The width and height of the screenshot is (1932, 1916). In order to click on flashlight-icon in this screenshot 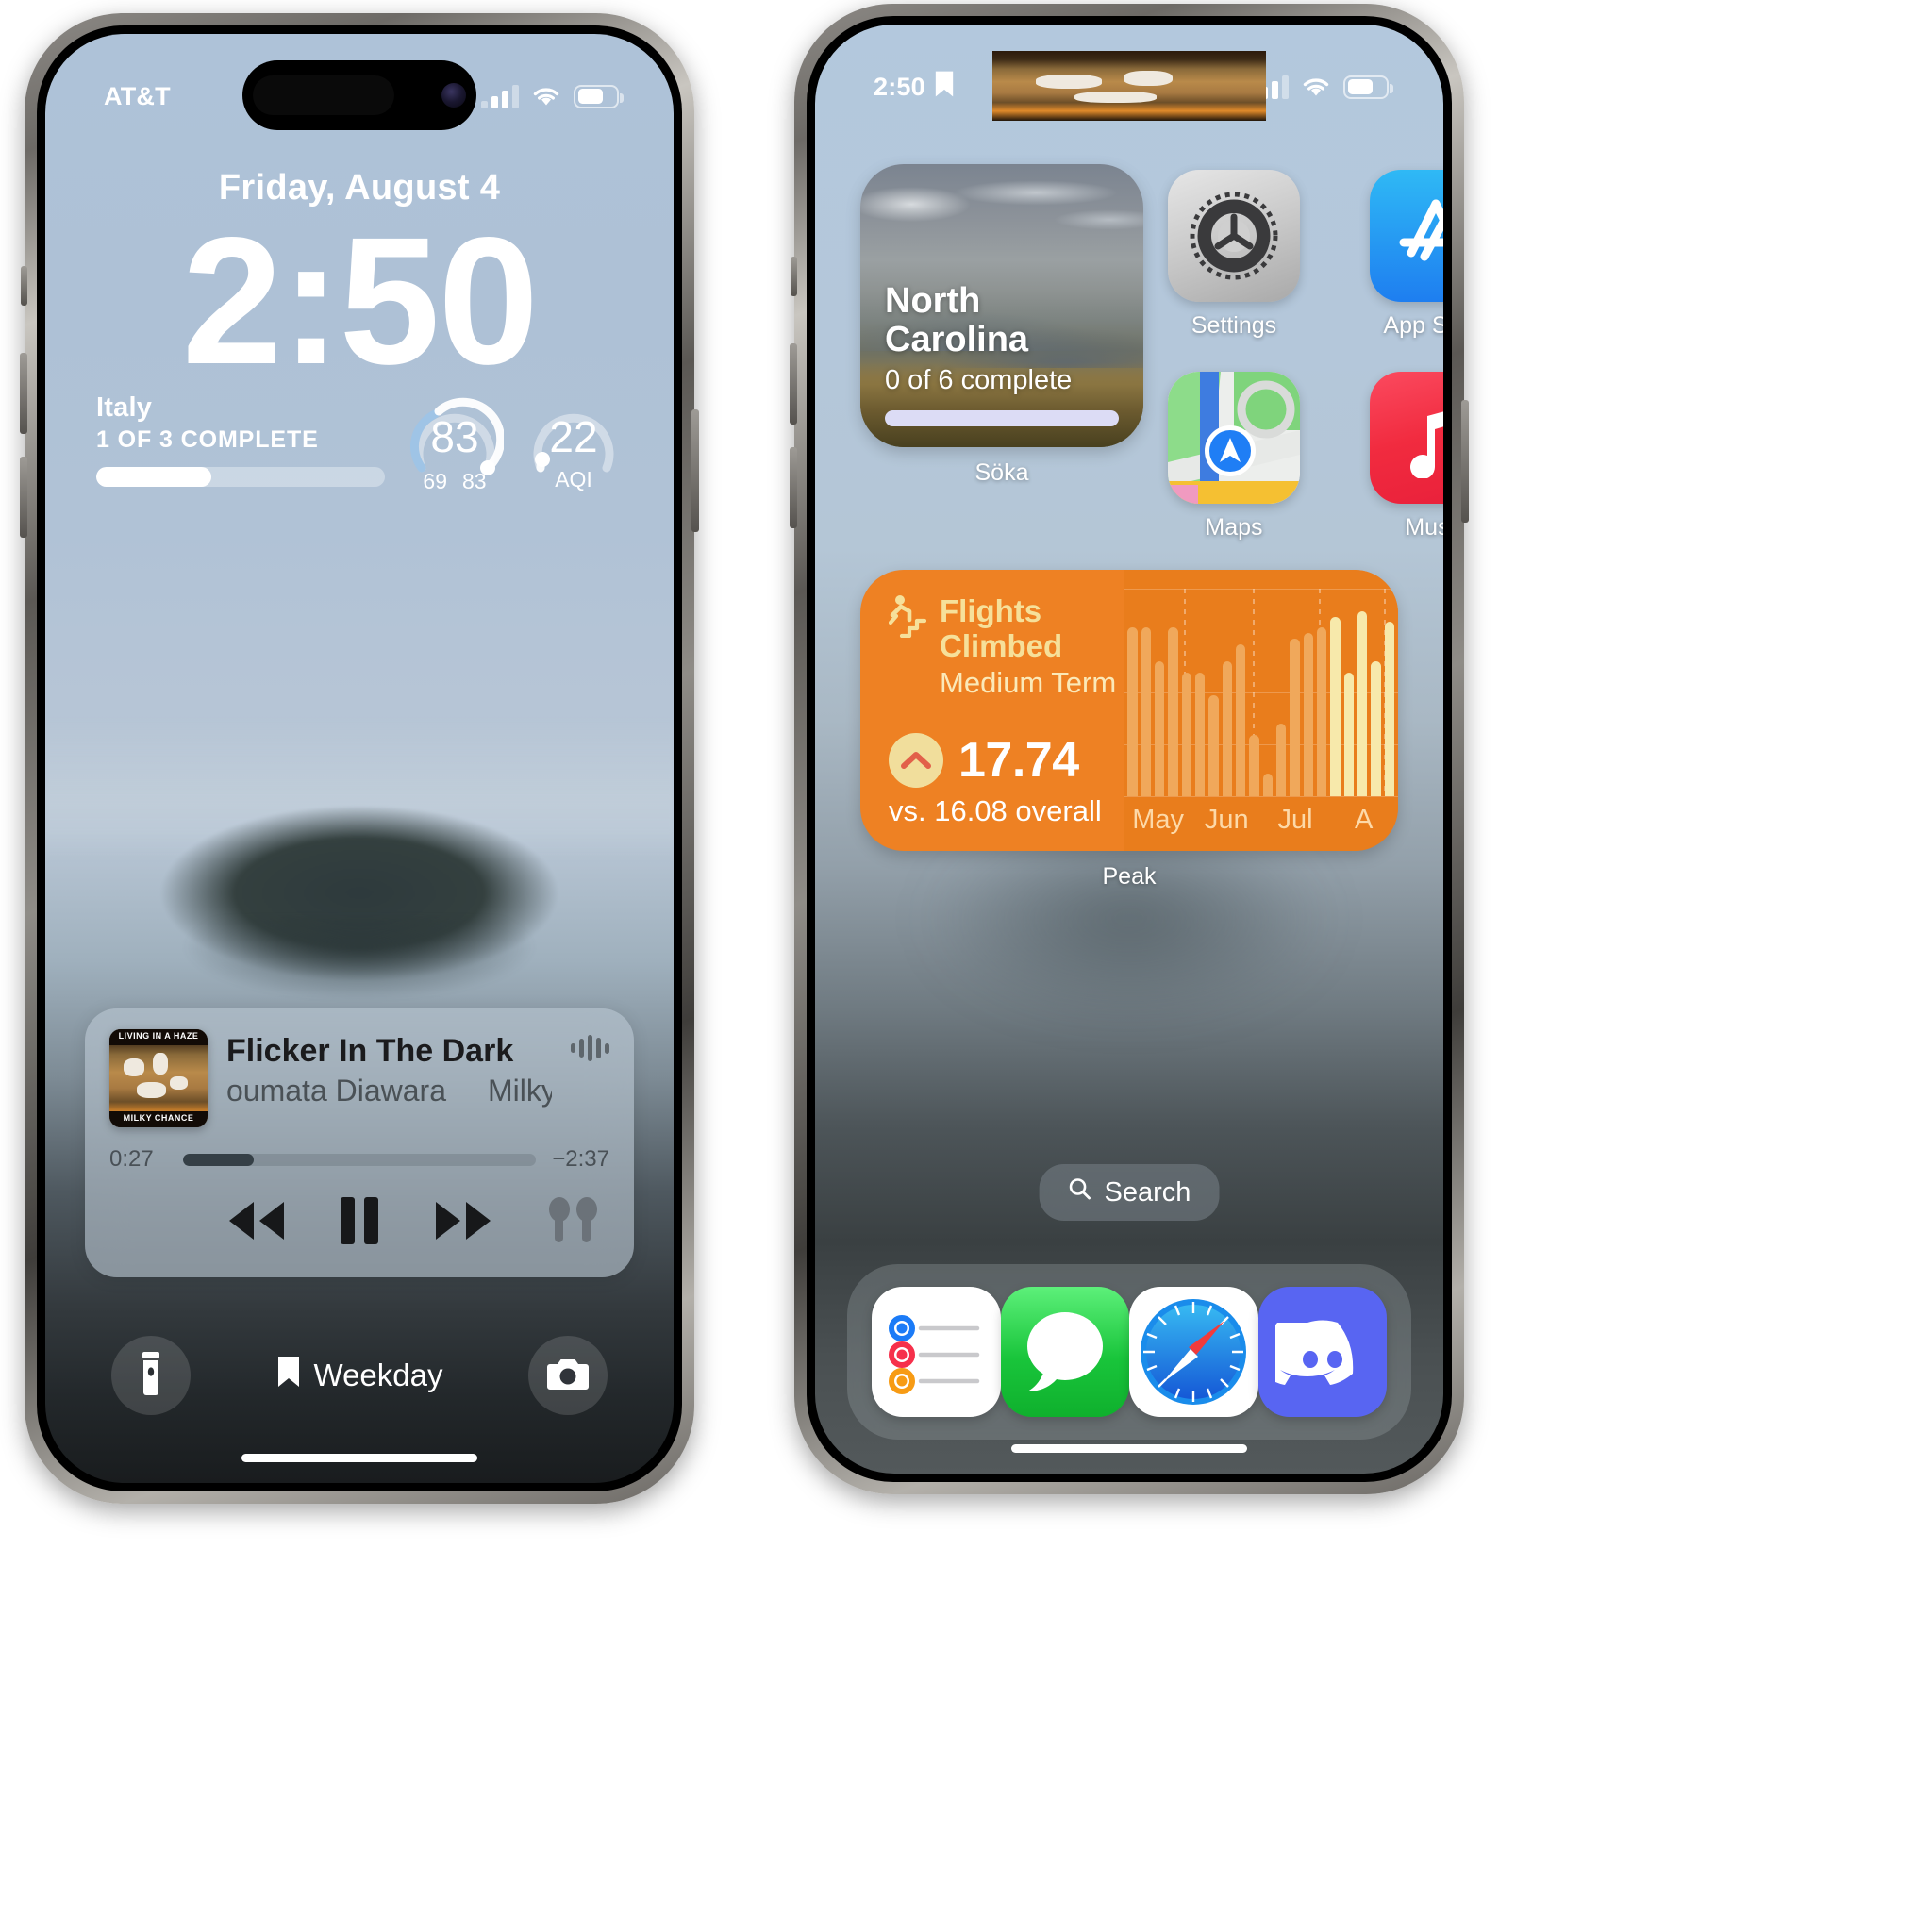, I will do `click(151, 1376)`.